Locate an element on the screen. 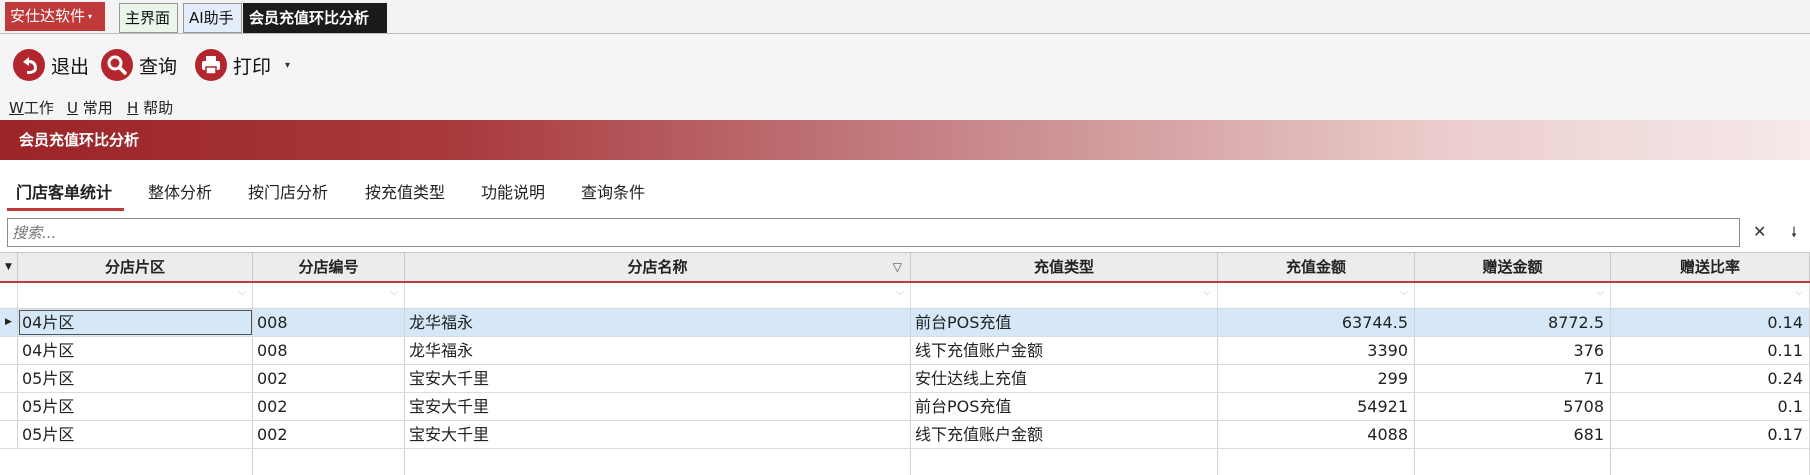  grid-header: ▼ 分店片区 分店编号 分店名称 ▽ 充值类型 充值金额 赠送金额 赠送比率 is located at coordinates (905, 268).